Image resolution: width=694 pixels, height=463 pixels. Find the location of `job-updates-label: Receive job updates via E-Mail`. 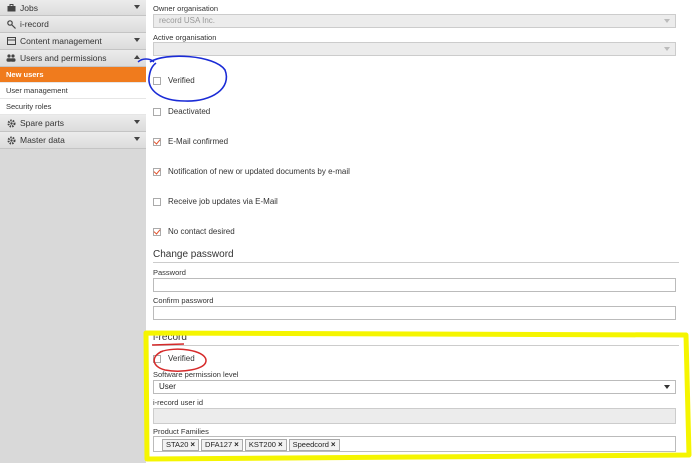

job-updates-label: Receive job updates via E-Mail is located at coordinates (223, 201).